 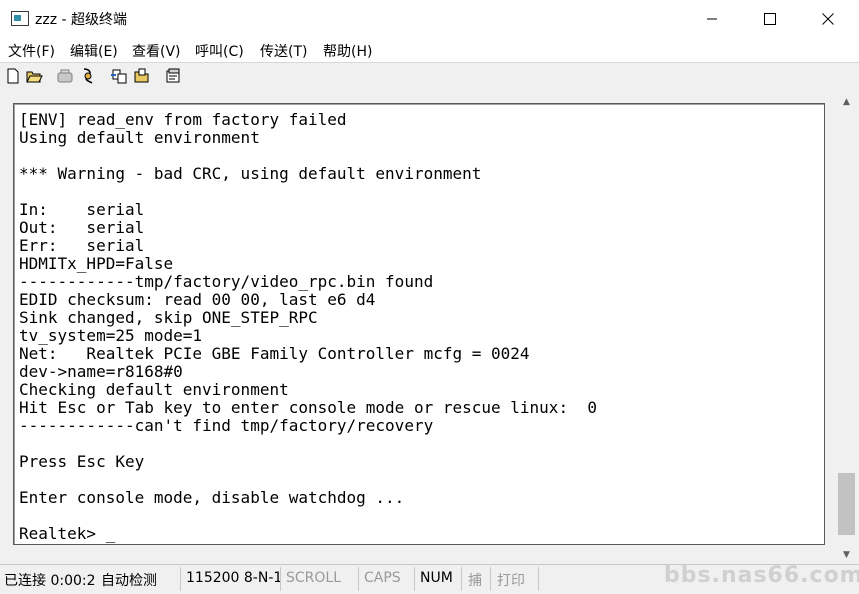 I want to click on terminal-line: Realtek> _, so click(x=67, y=533).